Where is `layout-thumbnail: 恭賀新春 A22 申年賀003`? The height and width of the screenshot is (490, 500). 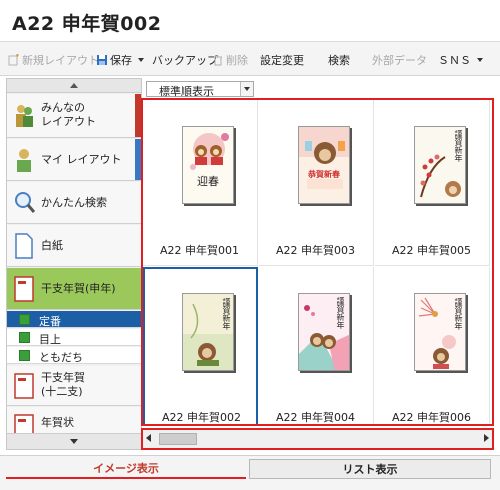 layout-thumbnail: 恭賀新春 A22 申年賀003 is located at coordinates (316, 183).